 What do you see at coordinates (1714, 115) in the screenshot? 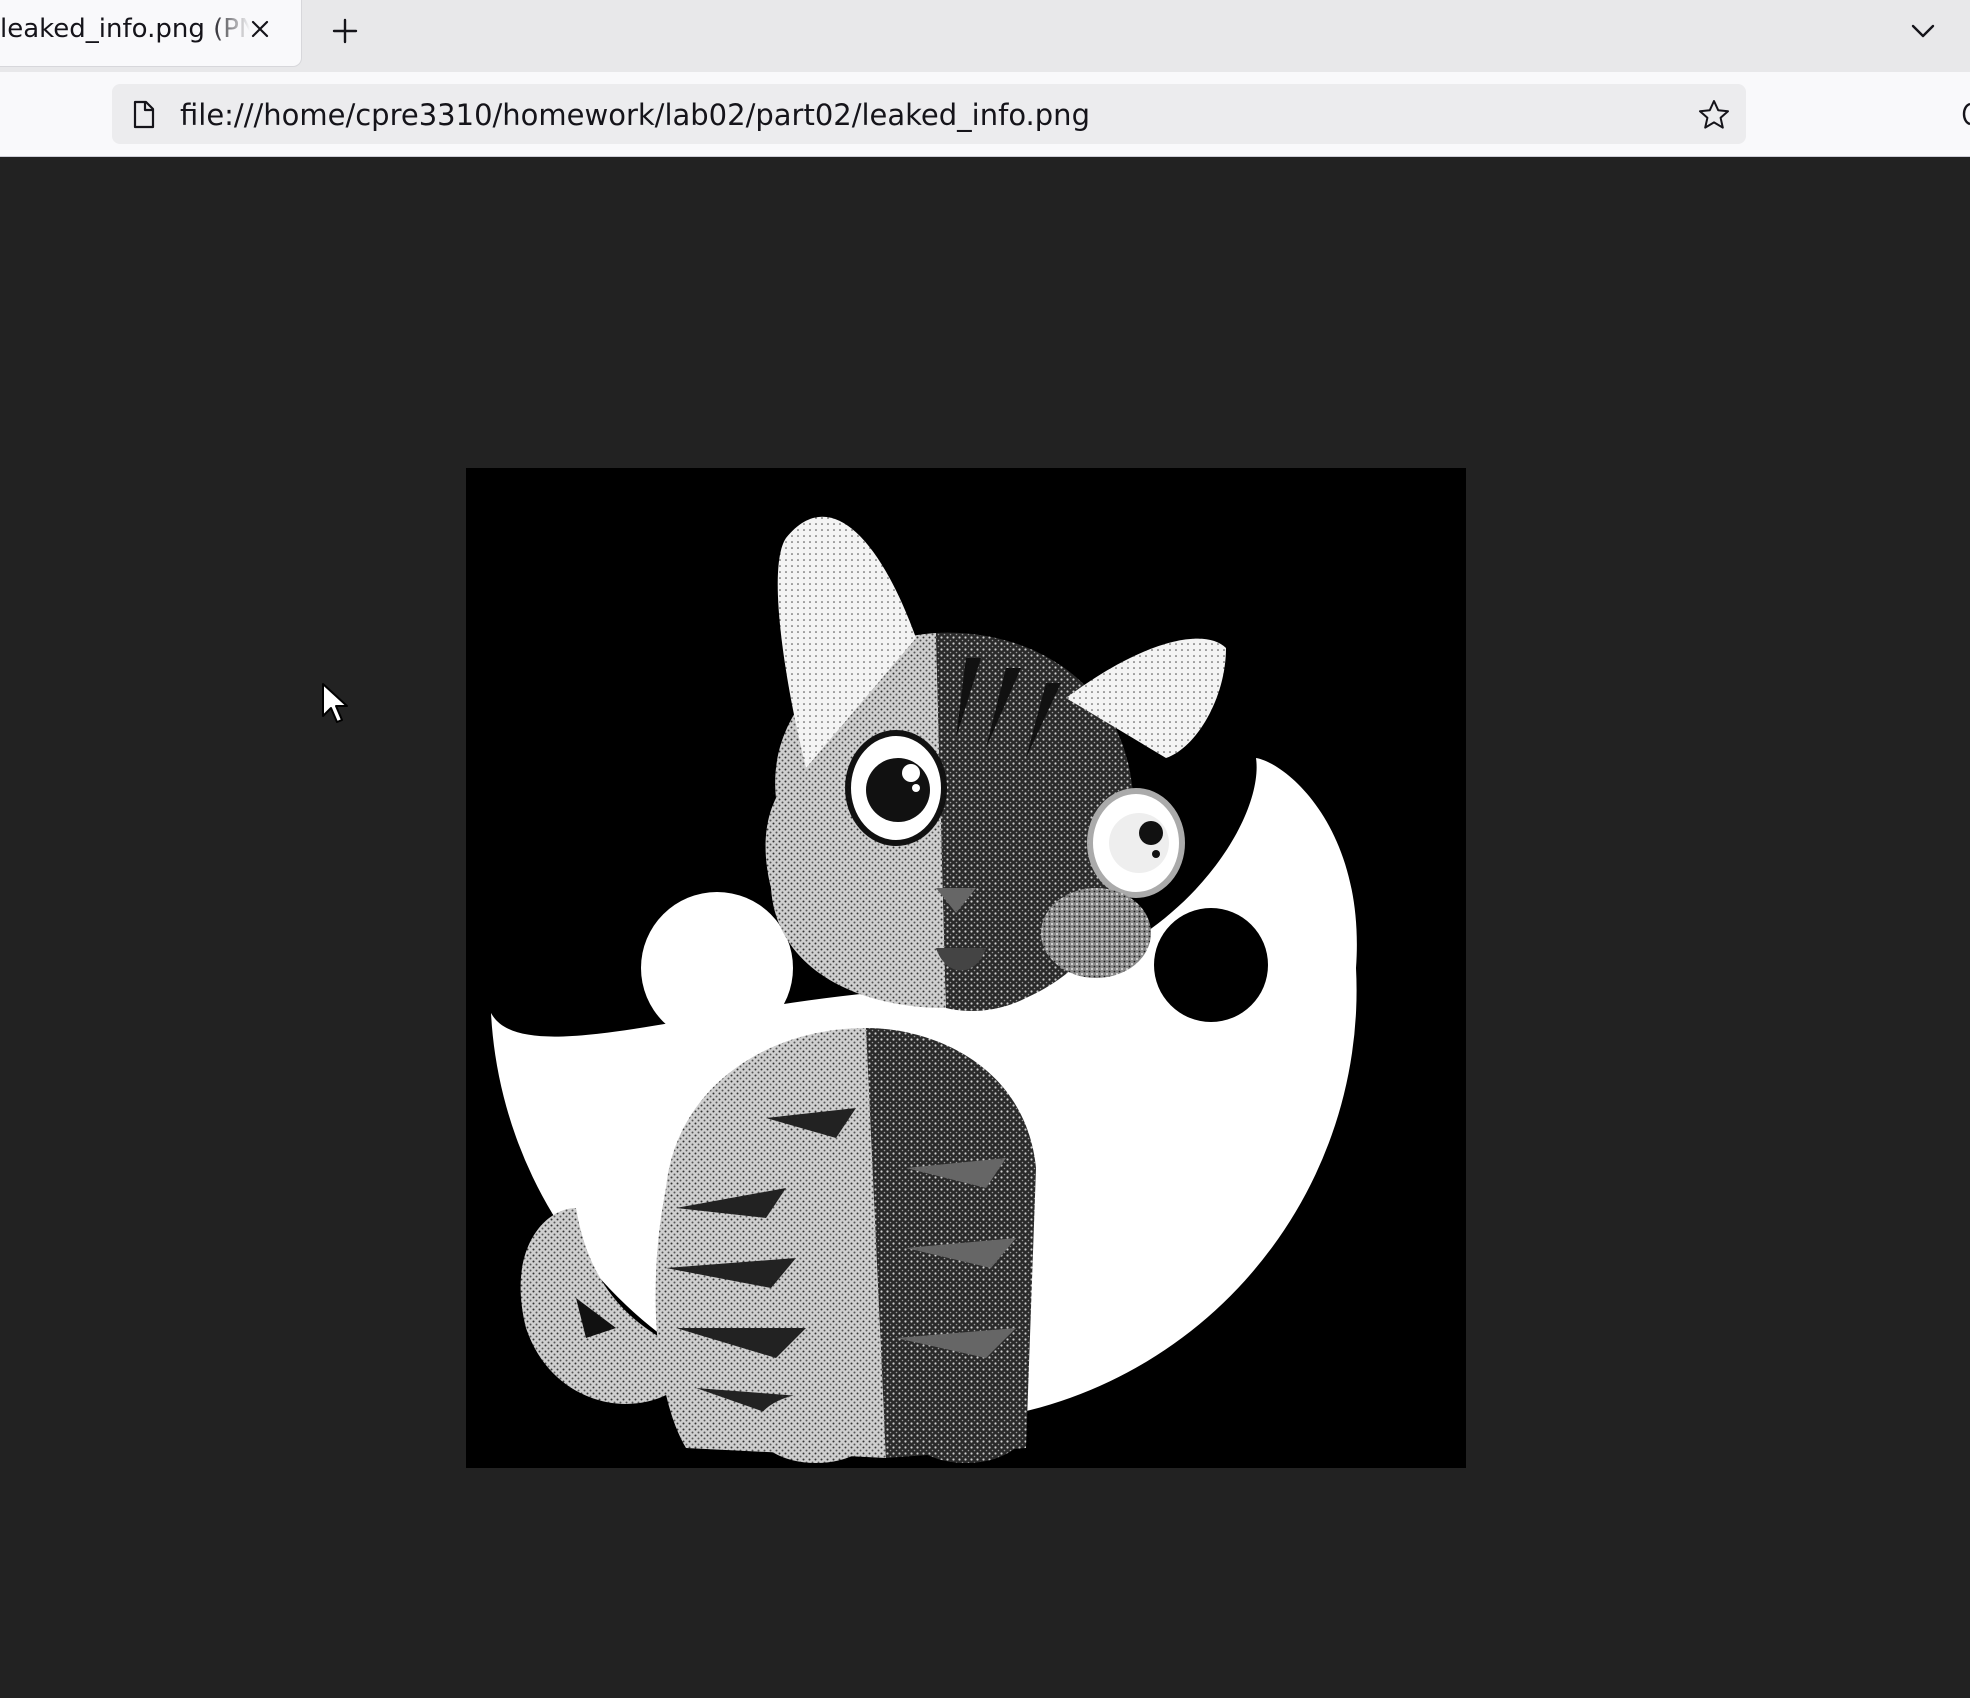
I see `star-icon` at bounding box center [1714, 115].